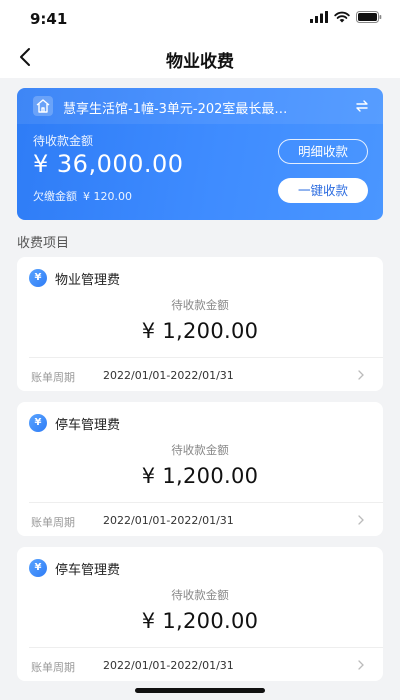 The image size is (400, 700). I want to click on switch-icon, so click(362, 106).